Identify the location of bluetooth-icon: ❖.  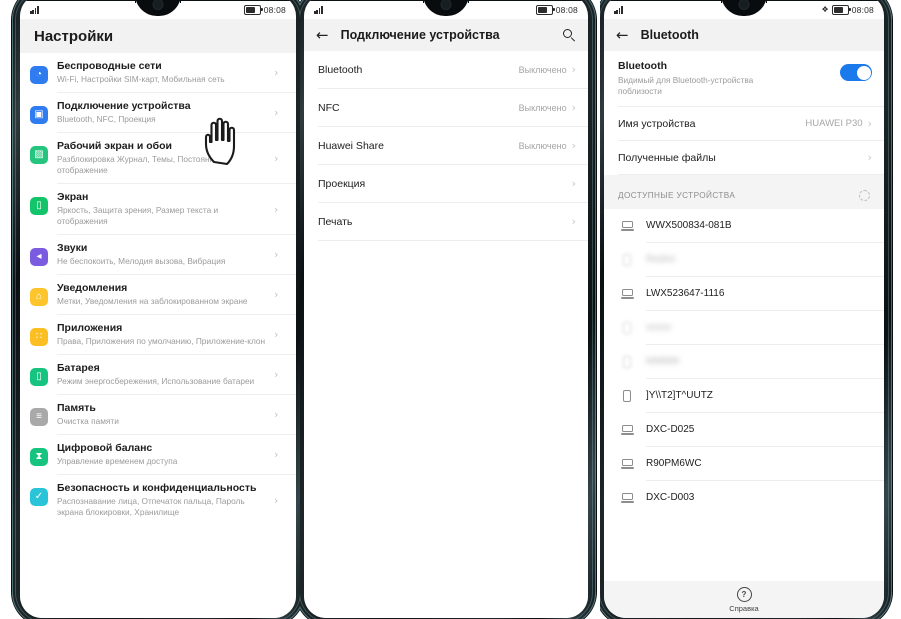
(825, 9).